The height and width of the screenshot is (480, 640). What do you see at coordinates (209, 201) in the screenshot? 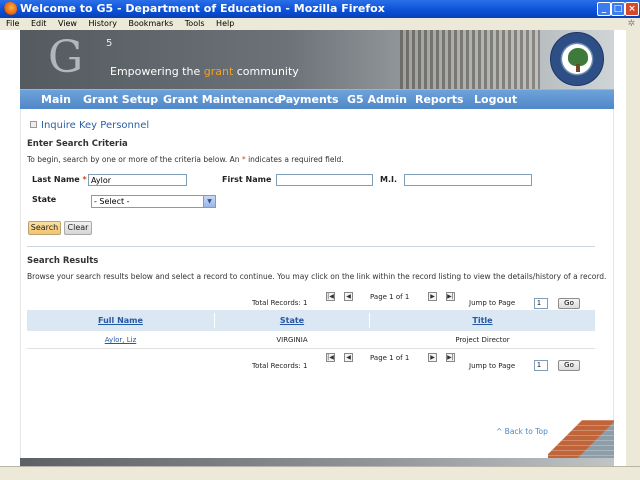
I see `chevron-down-icon: ▼` at bounding box center [209, 201].